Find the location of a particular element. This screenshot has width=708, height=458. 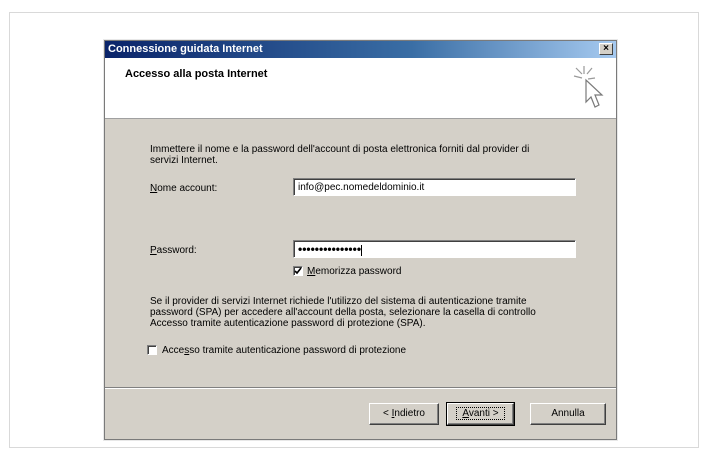

intro-text-line: servizi Internet. is located at coordinates (184, 160).